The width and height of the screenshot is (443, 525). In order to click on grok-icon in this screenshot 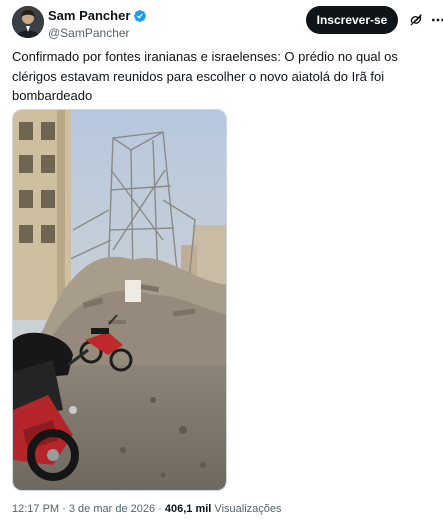, I will do `click(416, 20)`.